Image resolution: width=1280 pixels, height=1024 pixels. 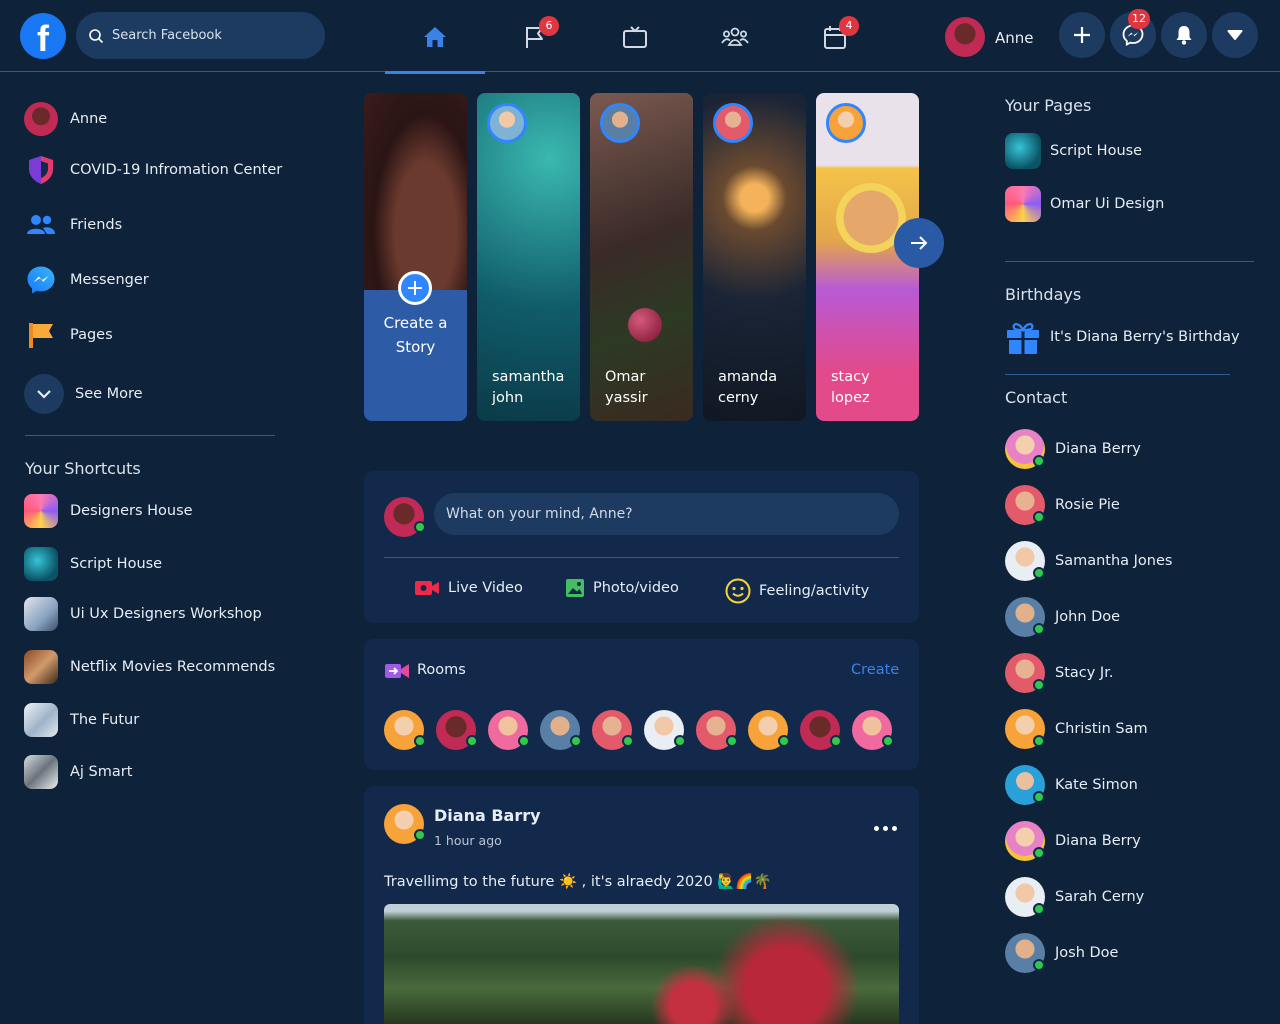 What do you see at coordinates (78, 772) in the screenshot?
I see `shortcut-aj-smart: Aj Smart` at bounding box center [78, 772].